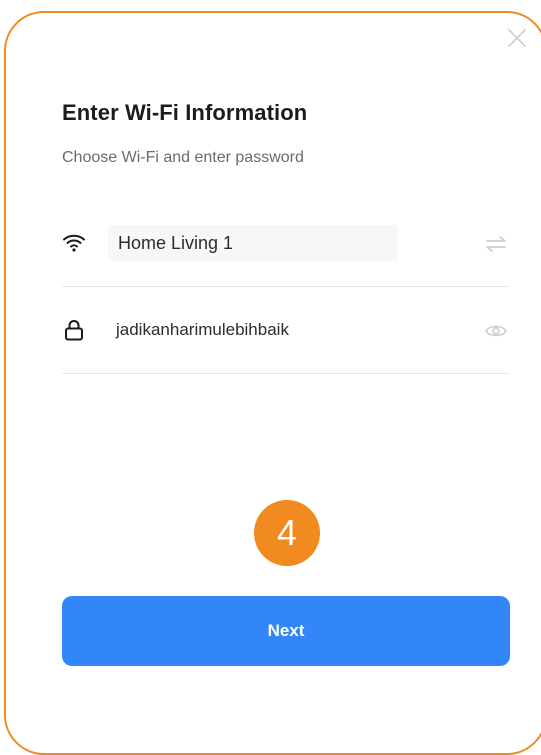 The image size is (541, 755). Describe the element at coordinates (74, 330) in the screenshot. I see `lock-icon` at that location.